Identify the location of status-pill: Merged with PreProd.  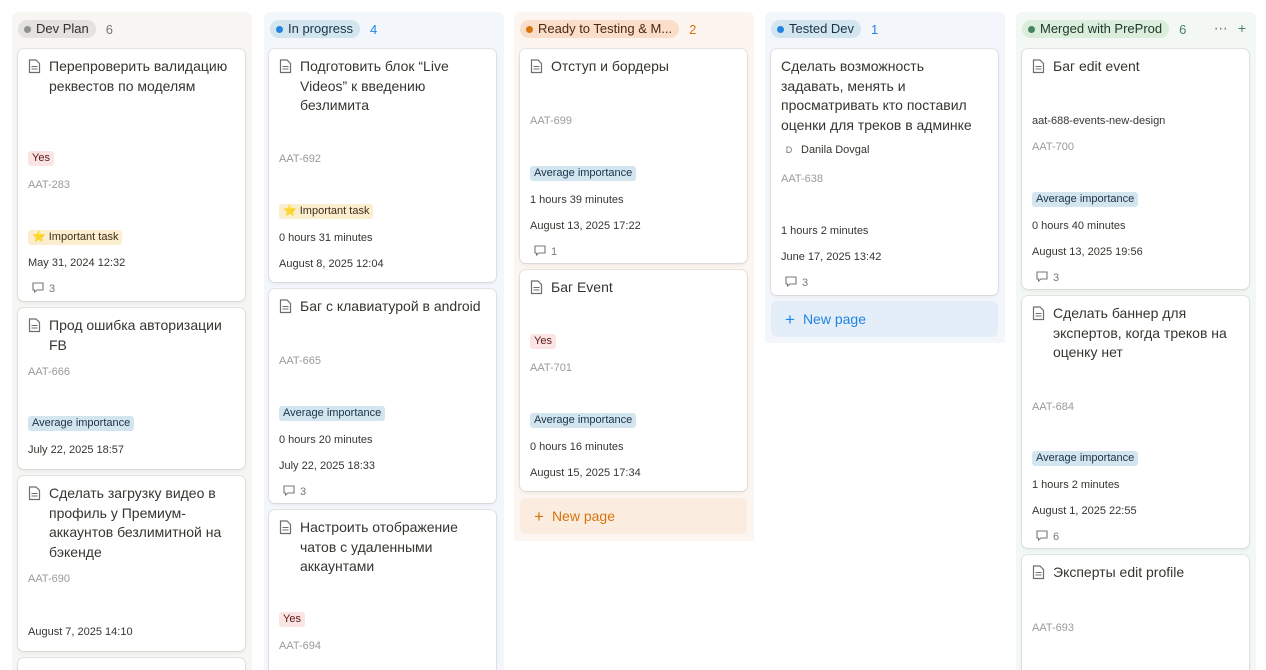
(1096, 29).